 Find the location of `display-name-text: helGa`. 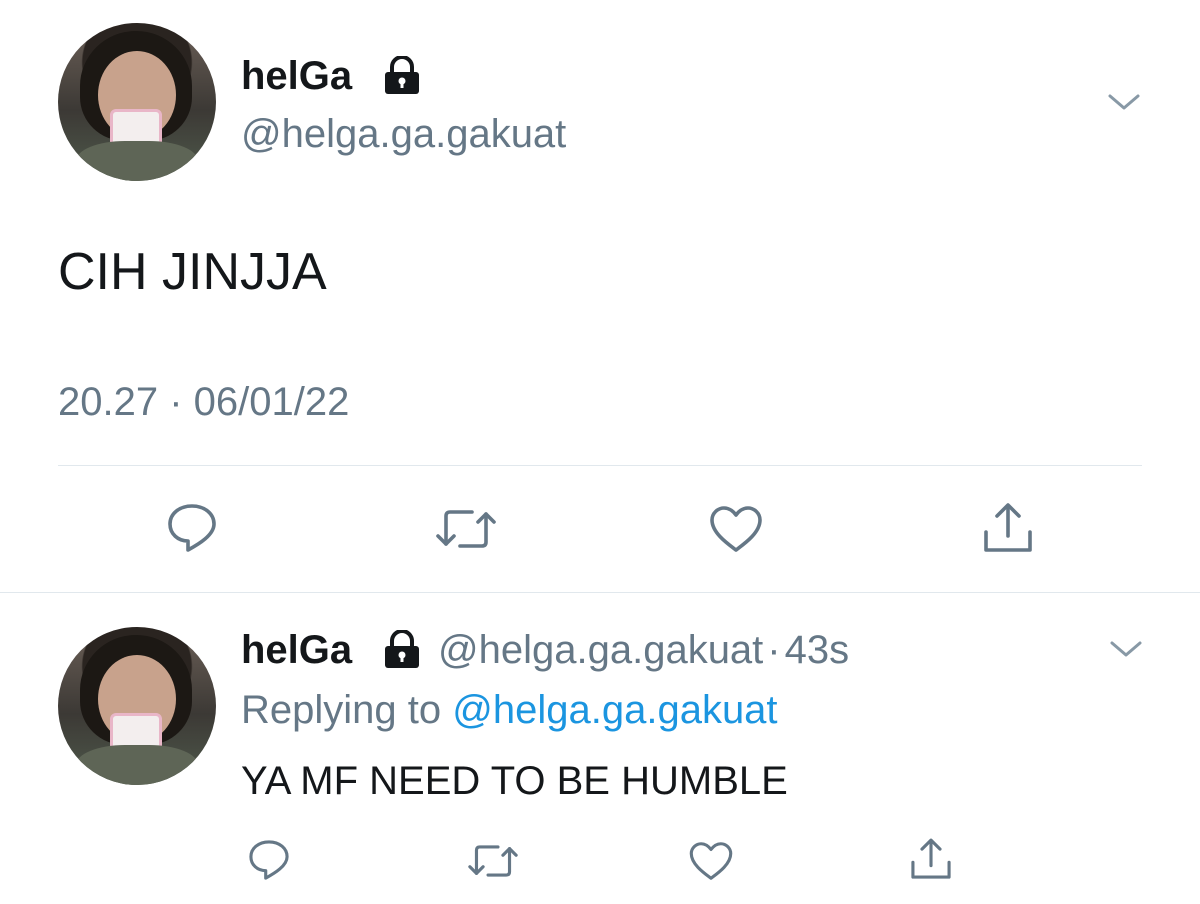

display-name-text: helGa is located at coordinates (297, 76).